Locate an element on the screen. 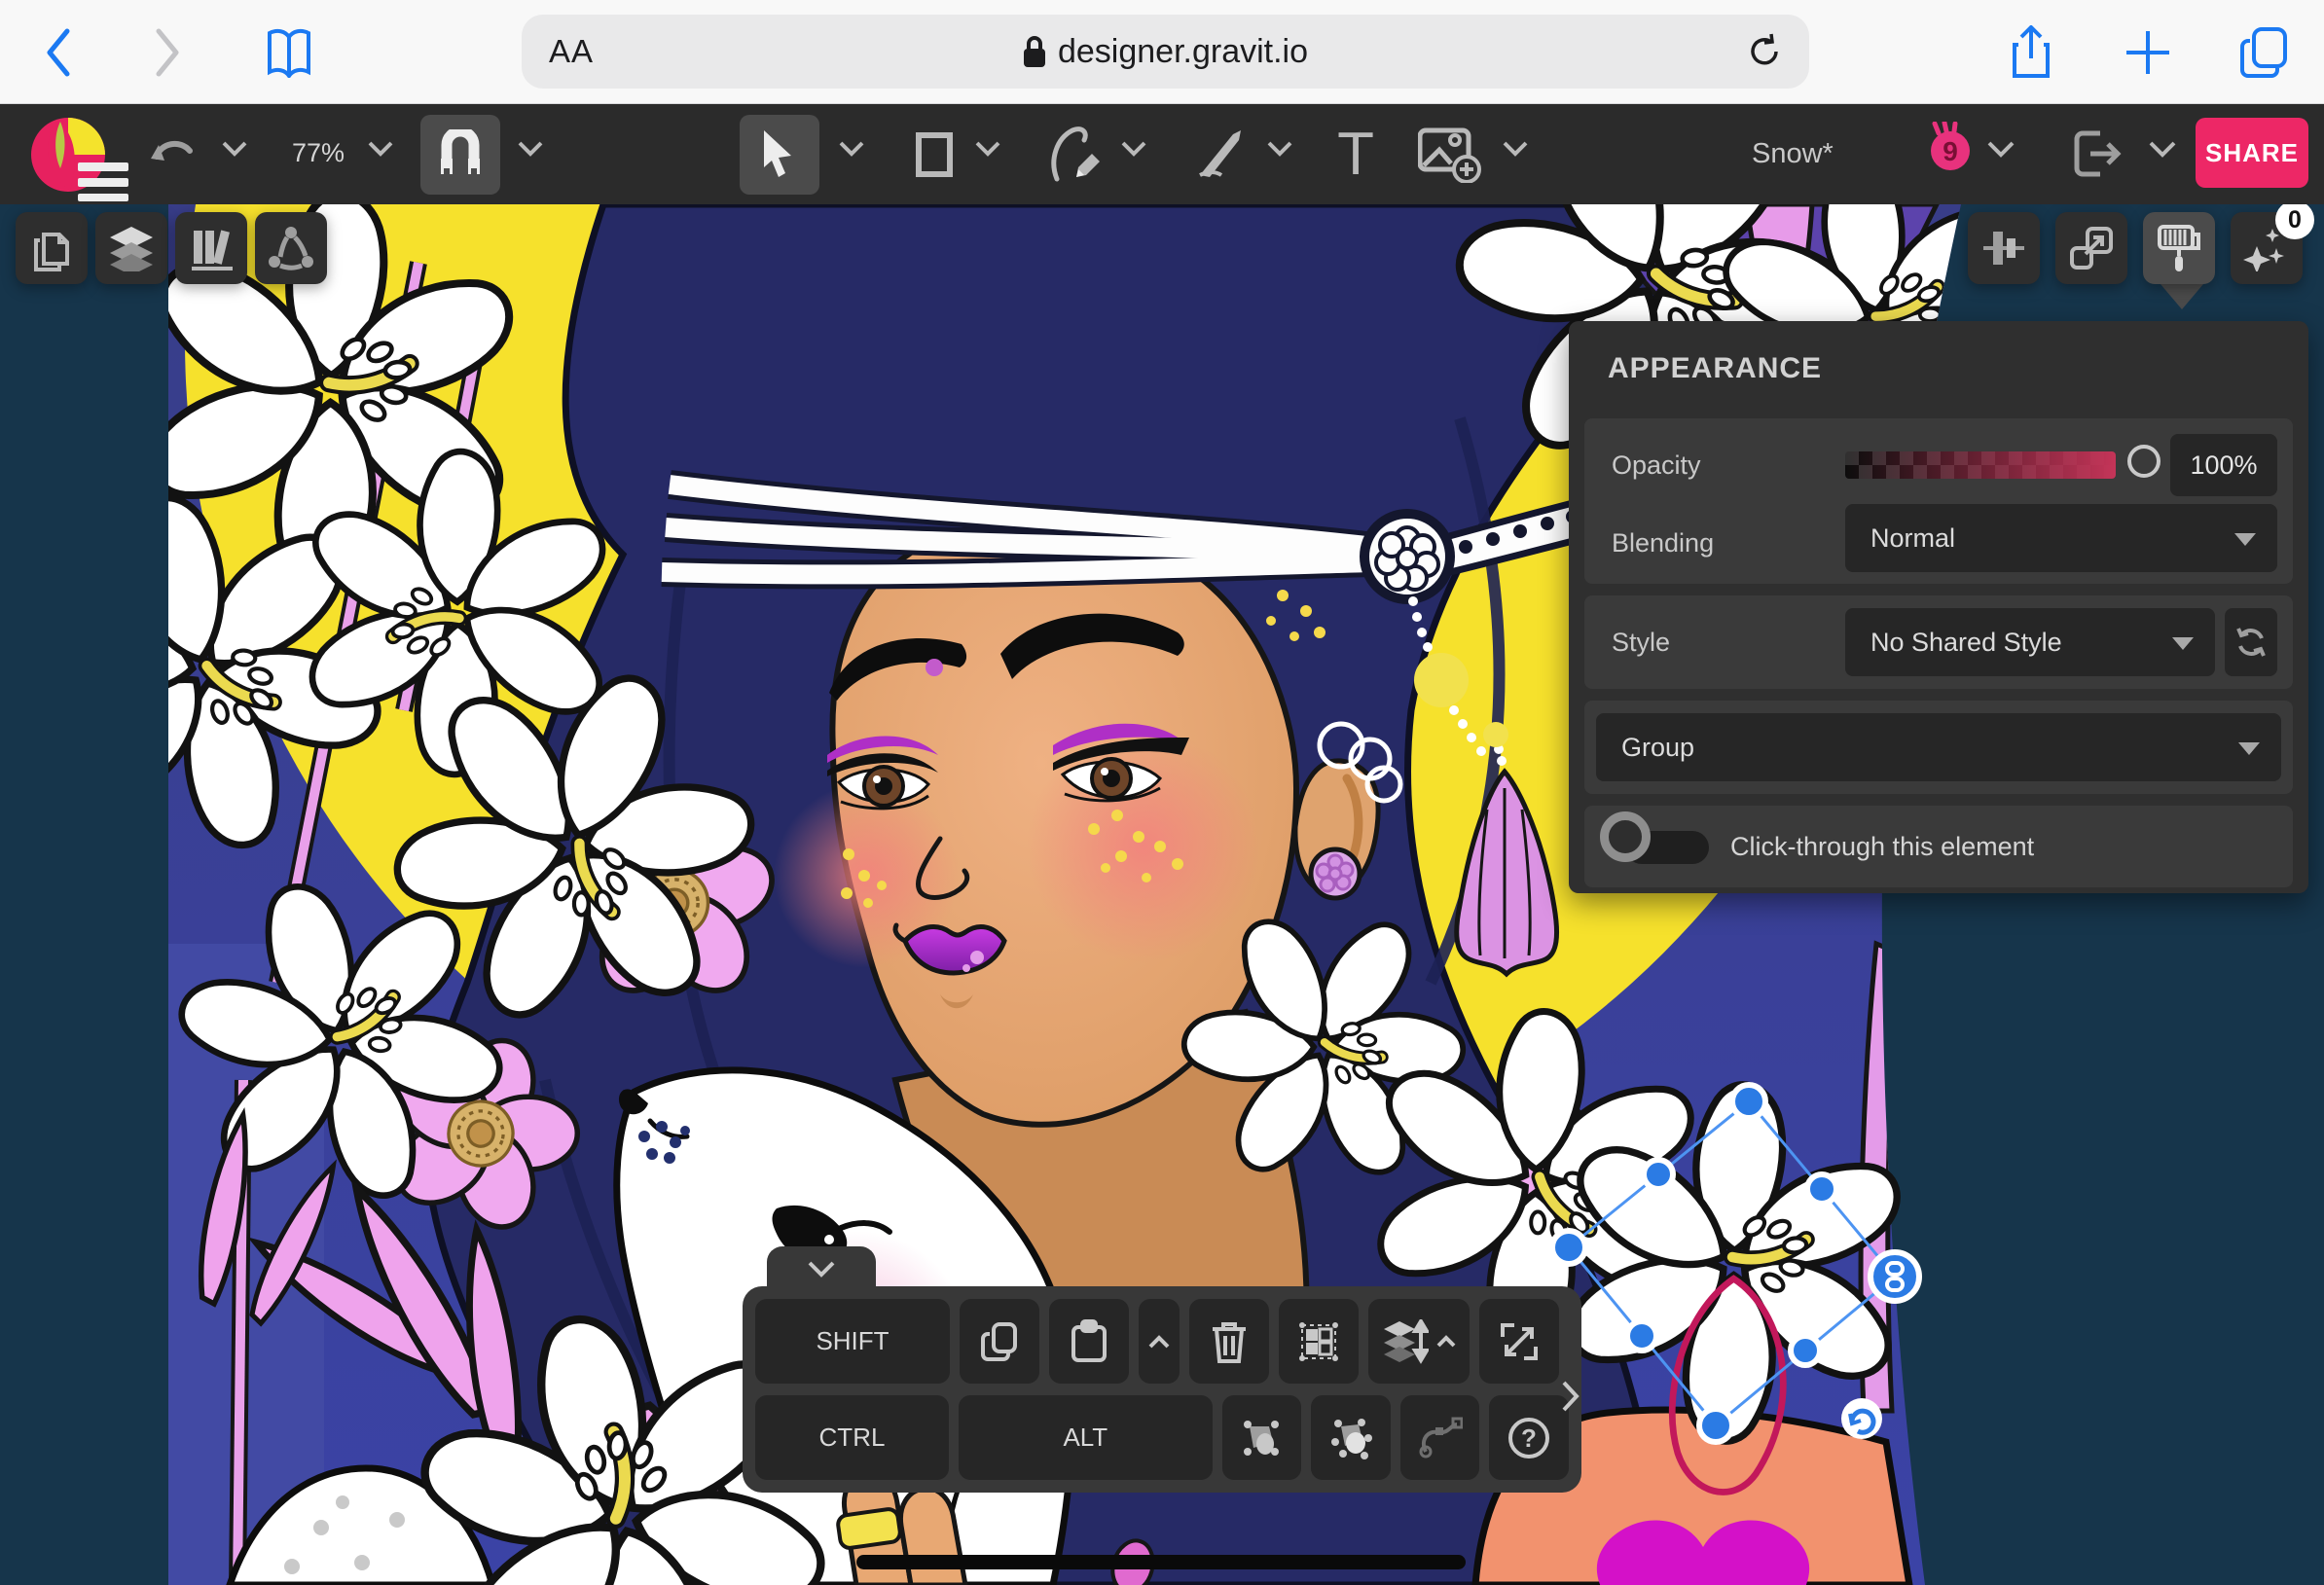 The height and width of the screenshot is (1585, 2324). subselect-shape-icon is located at coordinates (1262, 1438).